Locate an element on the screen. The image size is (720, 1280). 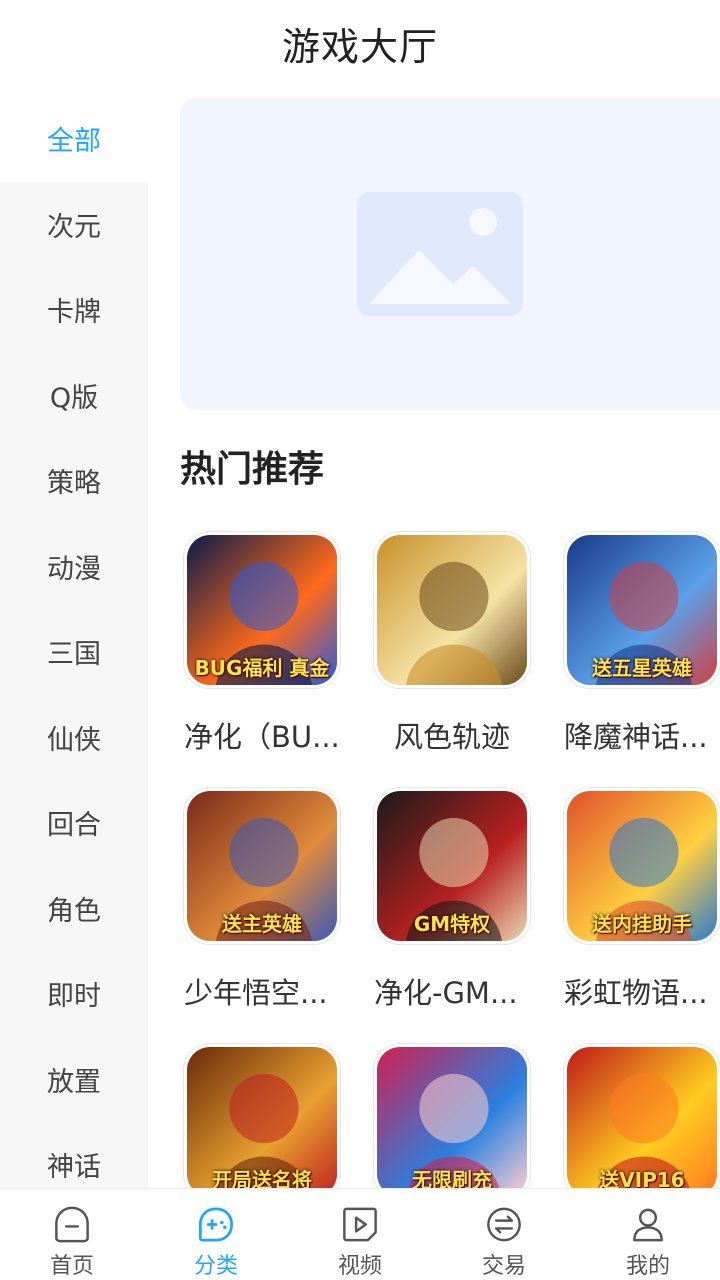
game-icon: 送五星英雄 is located at coordinates (642, 610).